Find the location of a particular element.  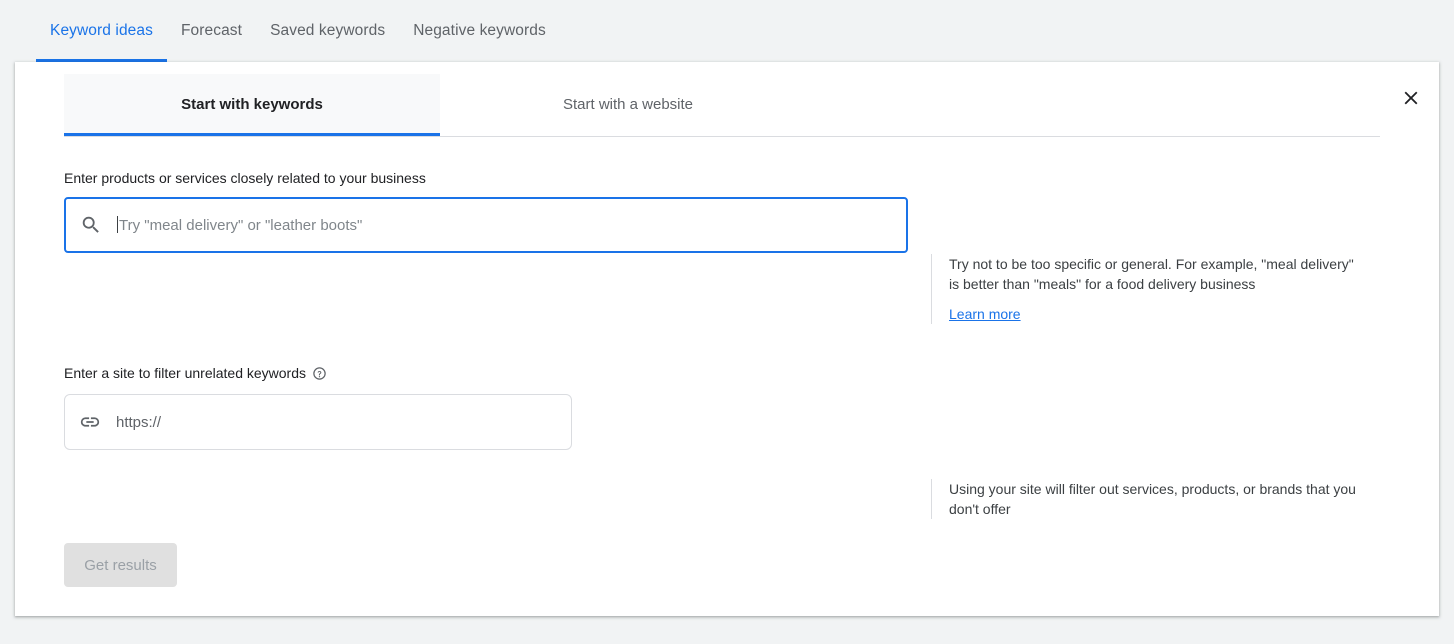

tab-start-with-a-website: Start with a website is located at coordinates (628, 104).